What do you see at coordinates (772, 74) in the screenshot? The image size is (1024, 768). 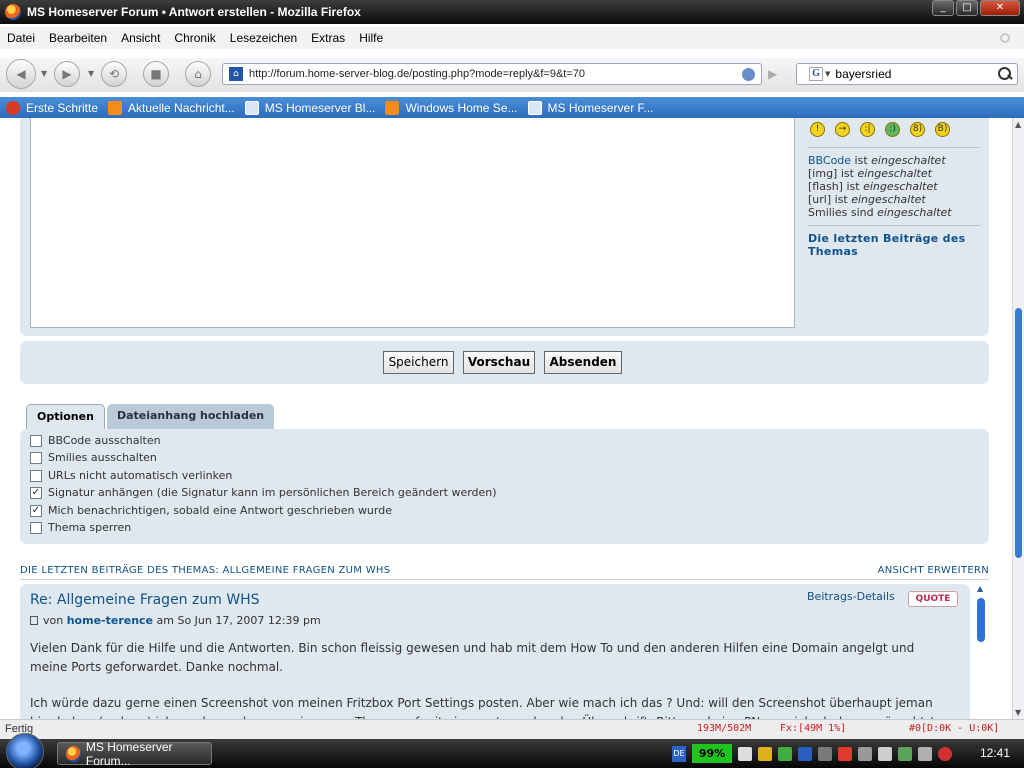 I see `go-arrow-icon: ▶` at bounding box center [772, 74].